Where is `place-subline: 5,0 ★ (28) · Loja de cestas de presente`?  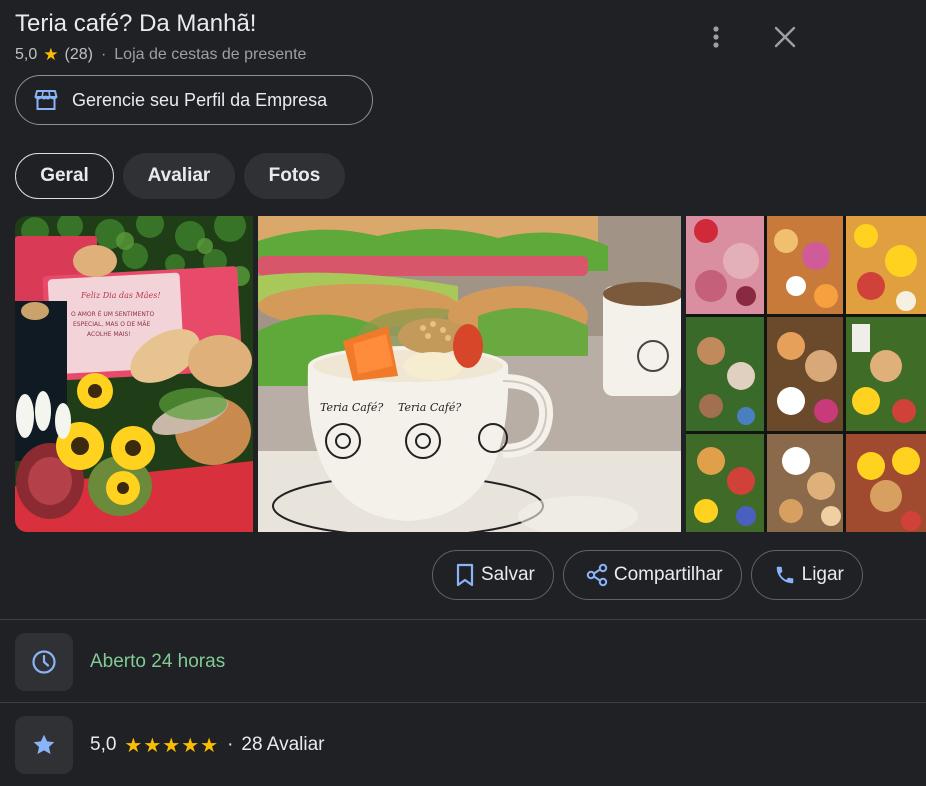
place-subline: 5,0 ★ (28) · Loja de cestas de presente is located at coordinates (160, 55).